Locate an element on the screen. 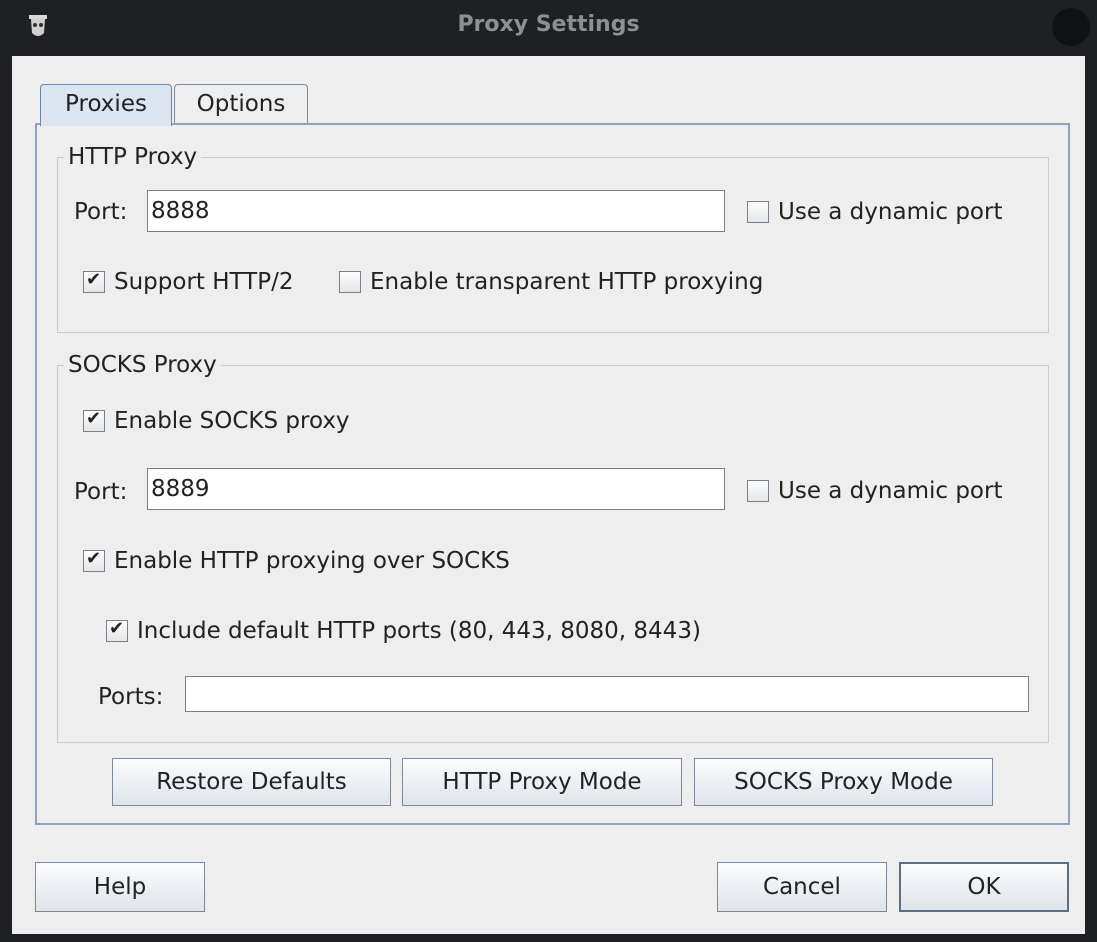 The image size is (1097, 942). http-port-label: Port: is located at coordinates (101, 212).